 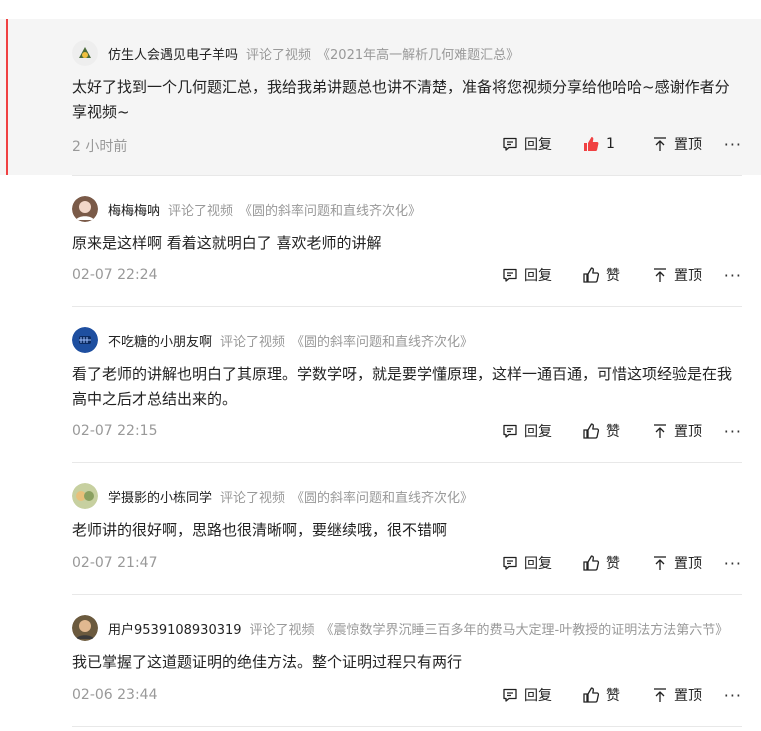 What do you see at coordinates (617, 144) in the screenshot?
I see `like-button: 1` at bounding box center [617, 144].